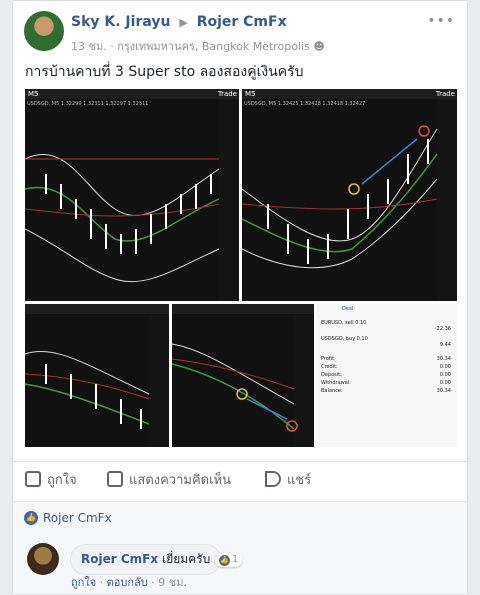  Describe the element at coordinates (319, 46) in the screenshot. I see `friends-icon: ☻` at that location.